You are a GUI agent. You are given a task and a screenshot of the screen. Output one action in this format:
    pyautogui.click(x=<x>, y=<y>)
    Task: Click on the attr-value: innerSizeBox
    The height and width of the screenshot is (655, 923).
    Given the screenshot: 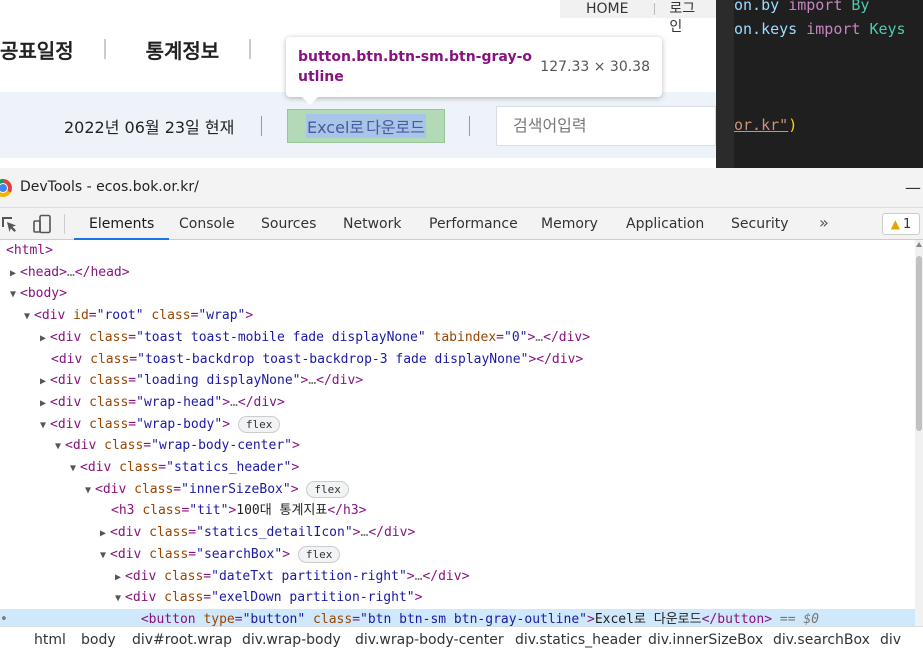 What is the action you would take?
    pyautogui.click(x=235, y=489)
    